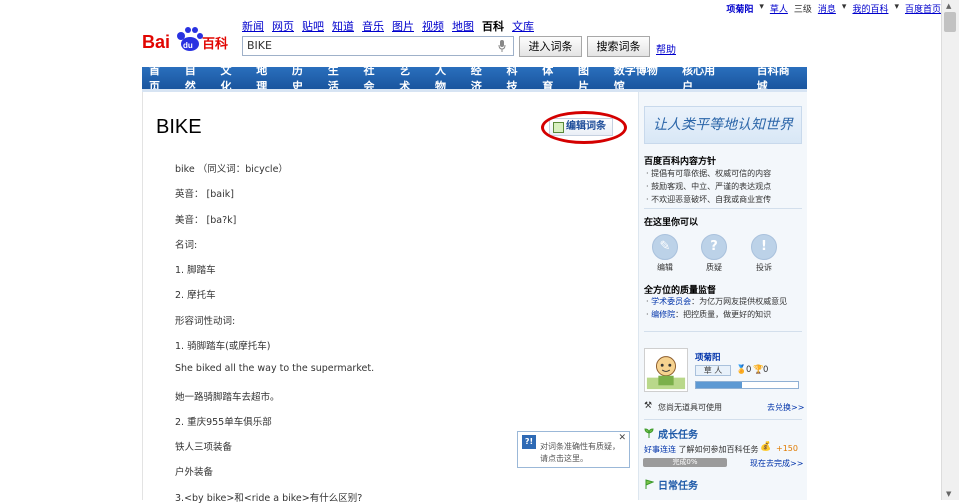  What do you see at coordinates (741, 370) in the screenshot?
I see `medal-icon: 🏅` at bounding box center [741, 370].